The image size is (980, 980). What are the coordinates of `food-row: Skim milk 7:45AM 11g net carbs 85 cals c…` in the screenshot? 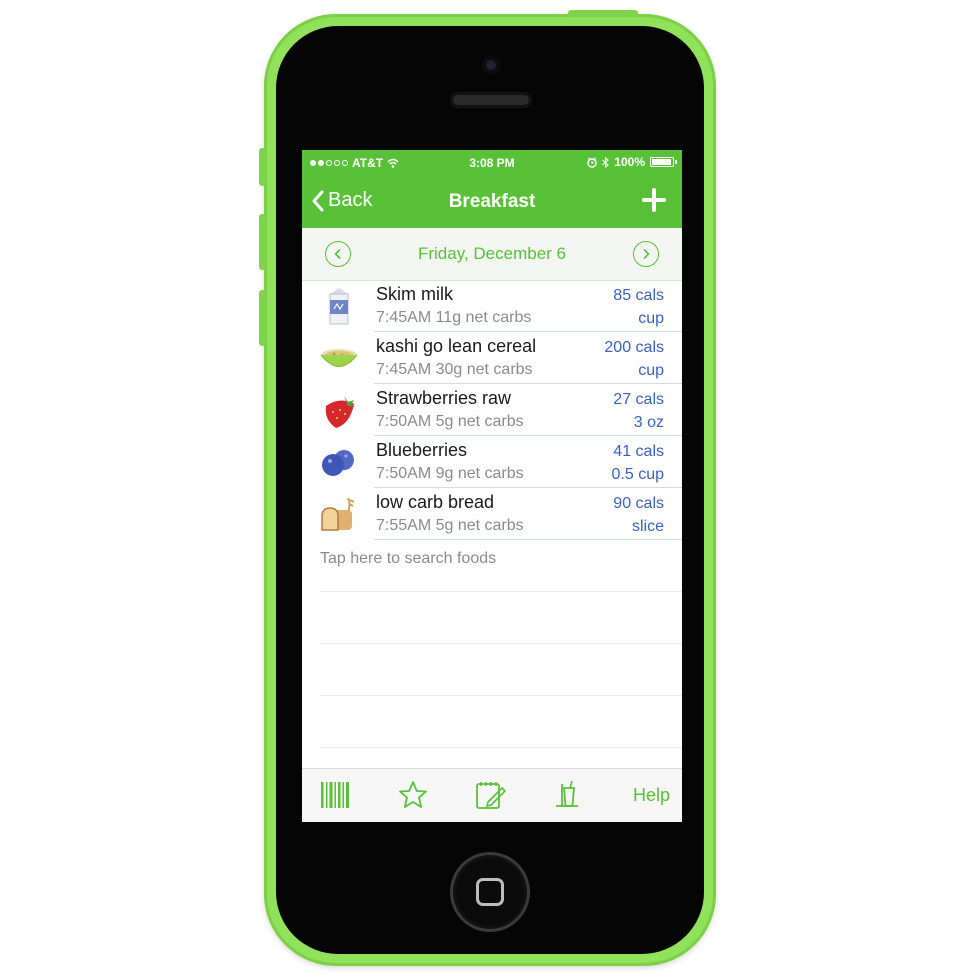 It's located at (492, 306).